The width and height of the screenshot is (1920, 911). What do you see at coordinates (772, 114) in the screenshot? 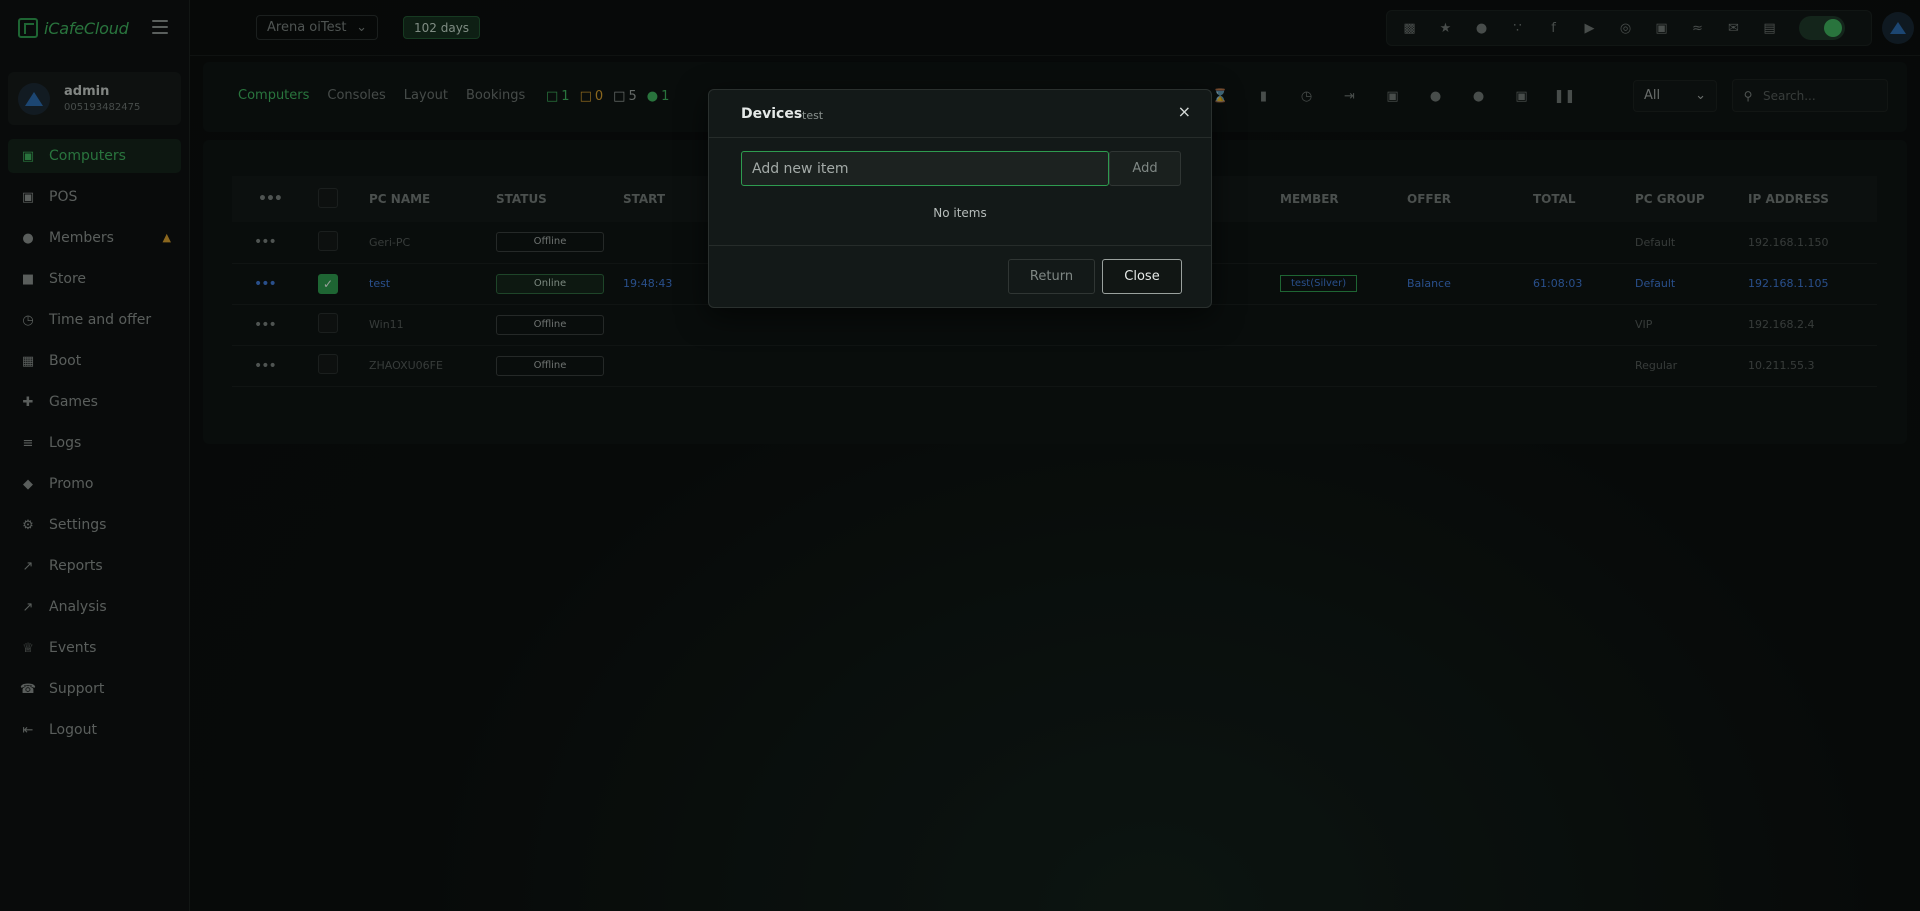
I see `modal-title: Devices` at bounding box center [772, 114].